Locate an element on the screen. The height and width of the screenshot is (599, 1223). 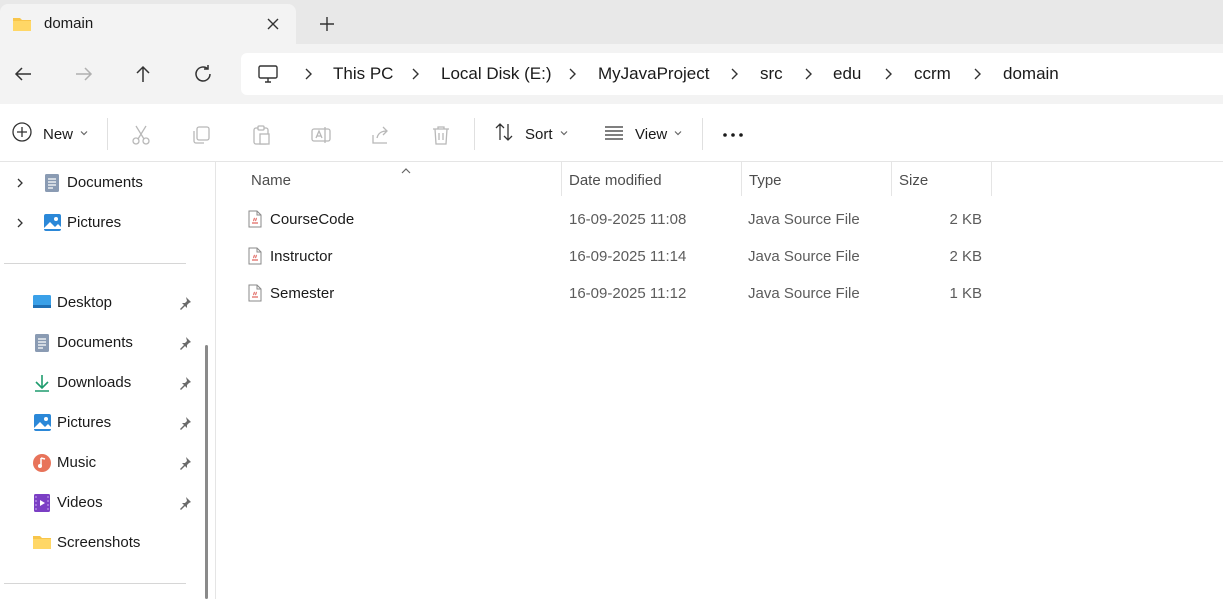
rename-icon is located at coordinates (321, 135).